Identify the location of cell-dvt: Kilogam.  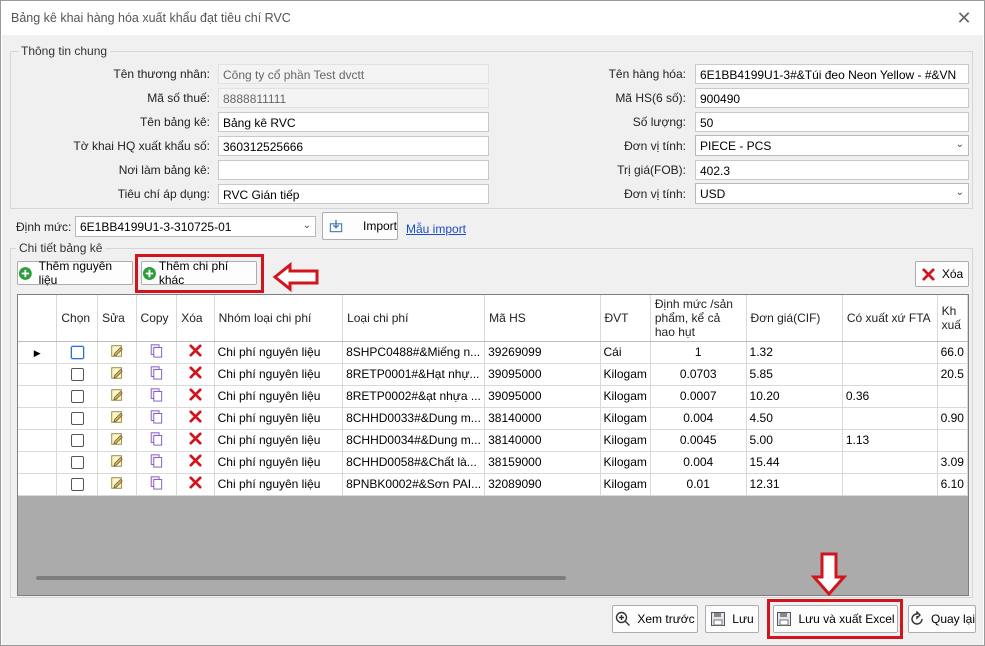
(625, 374).